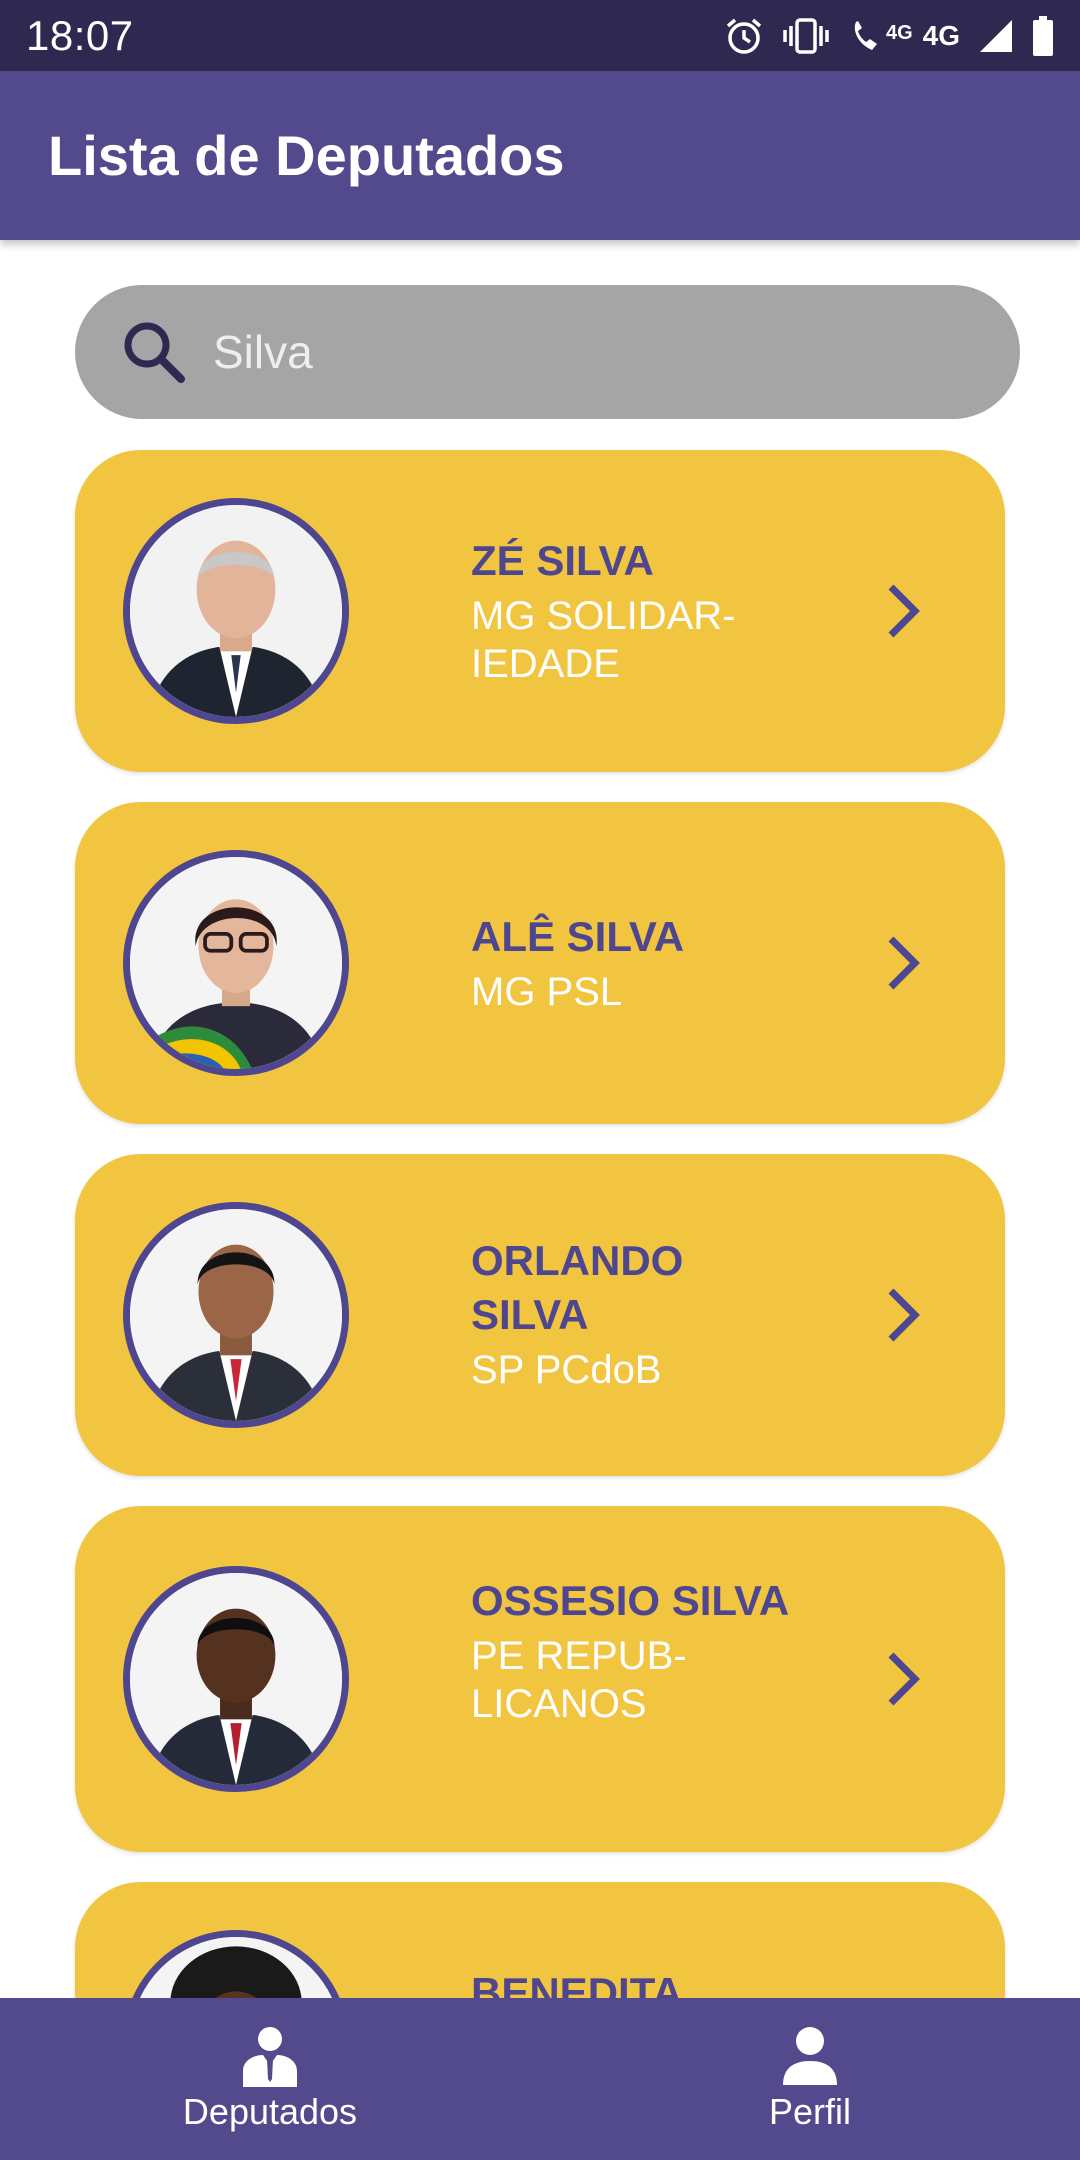  Describe the element at coordinates (603, 640) in the screenshot. I see `deputy-party: MG SOLIDAR-IEDADE` at that location.